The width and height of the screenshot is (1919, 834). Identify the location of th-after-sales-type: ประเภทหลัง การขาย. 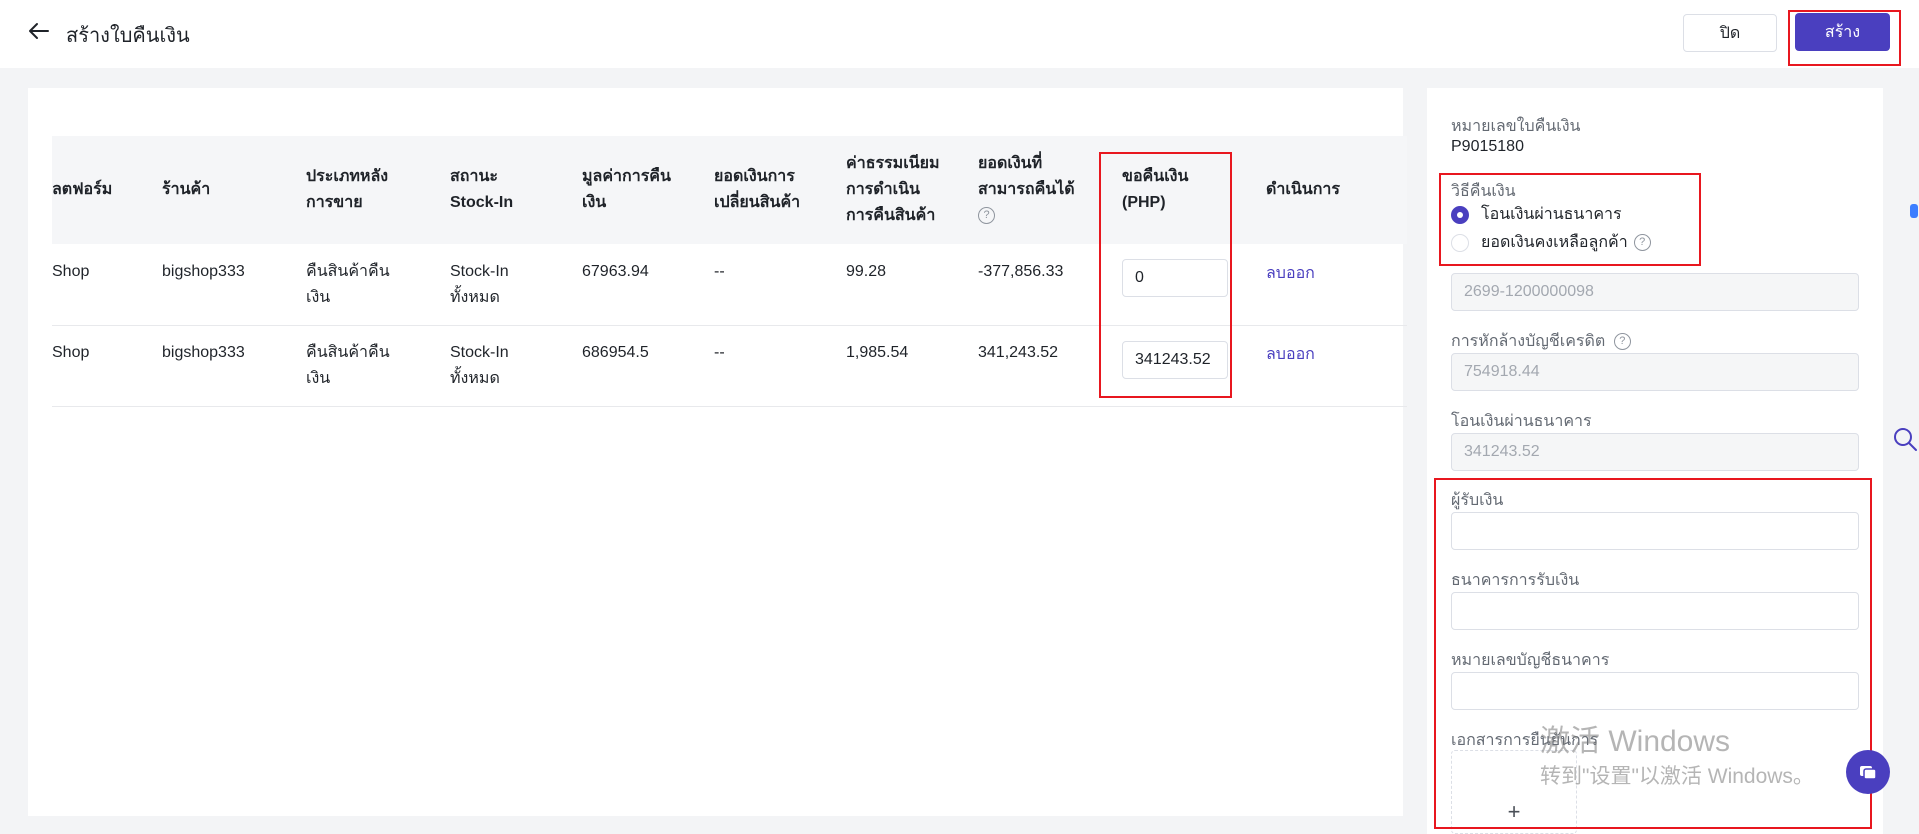
(347, 189).